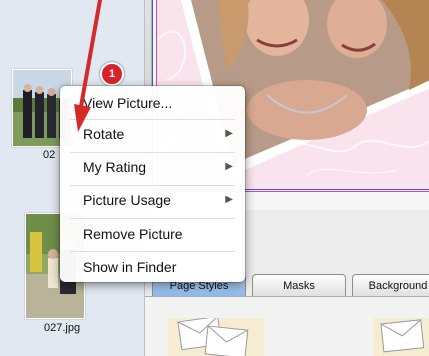 The image size is (429, 356). I want to click on tab-masks: Masks, so click(299, 286).